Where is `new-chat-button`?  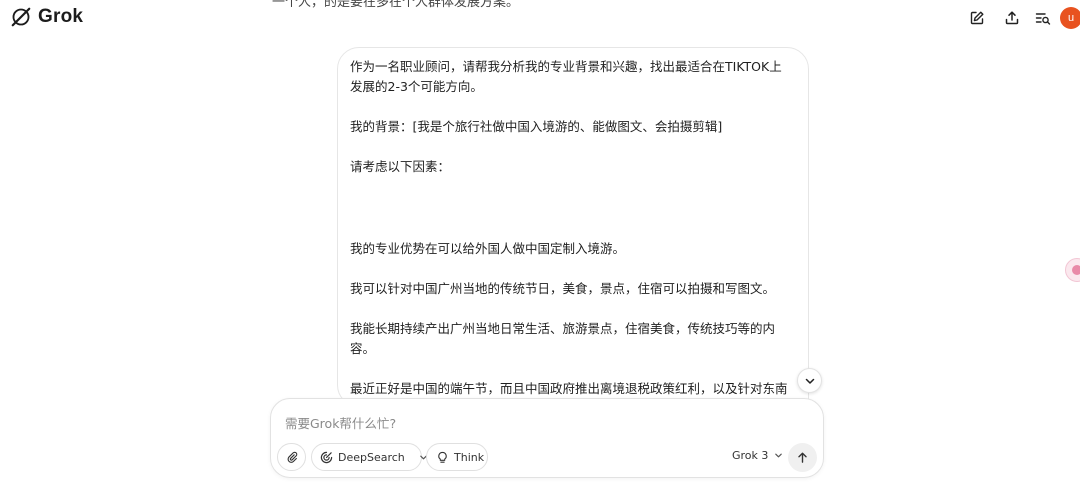
new-chat-button is located at coordinates (977, 18).